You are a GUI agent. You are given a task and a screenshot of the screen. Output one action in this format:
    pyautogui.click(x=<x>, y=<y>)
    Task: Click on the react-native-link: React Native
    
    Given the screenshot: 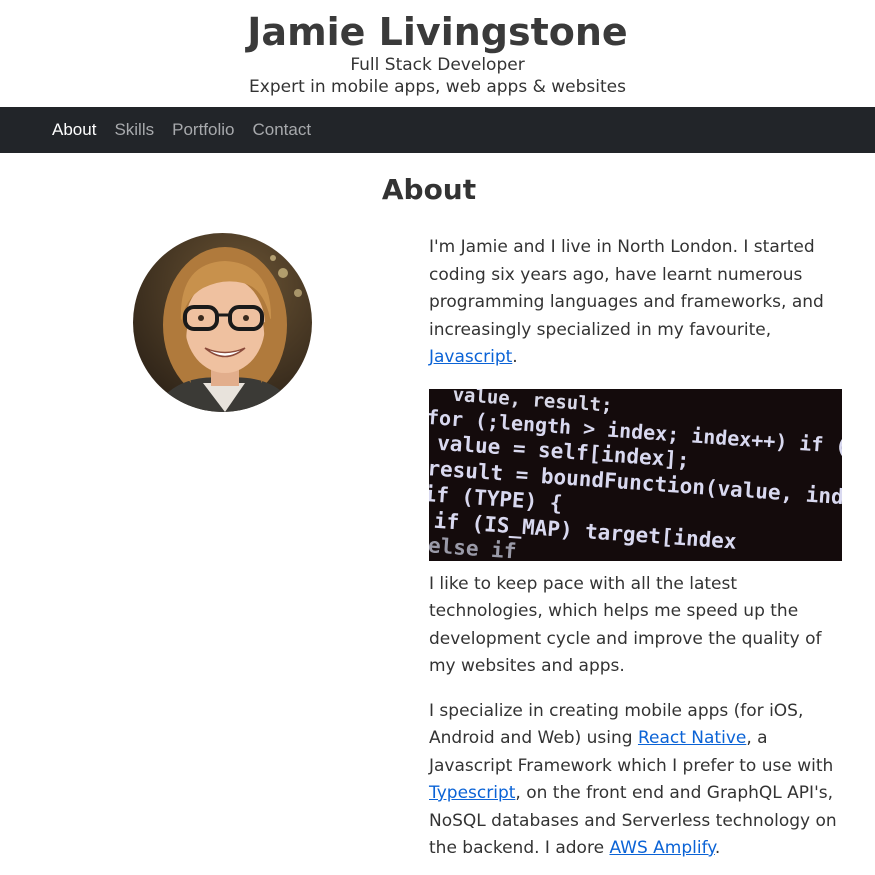 What is the action you would take?
    pyautogui.click(x=692, y=738)
    